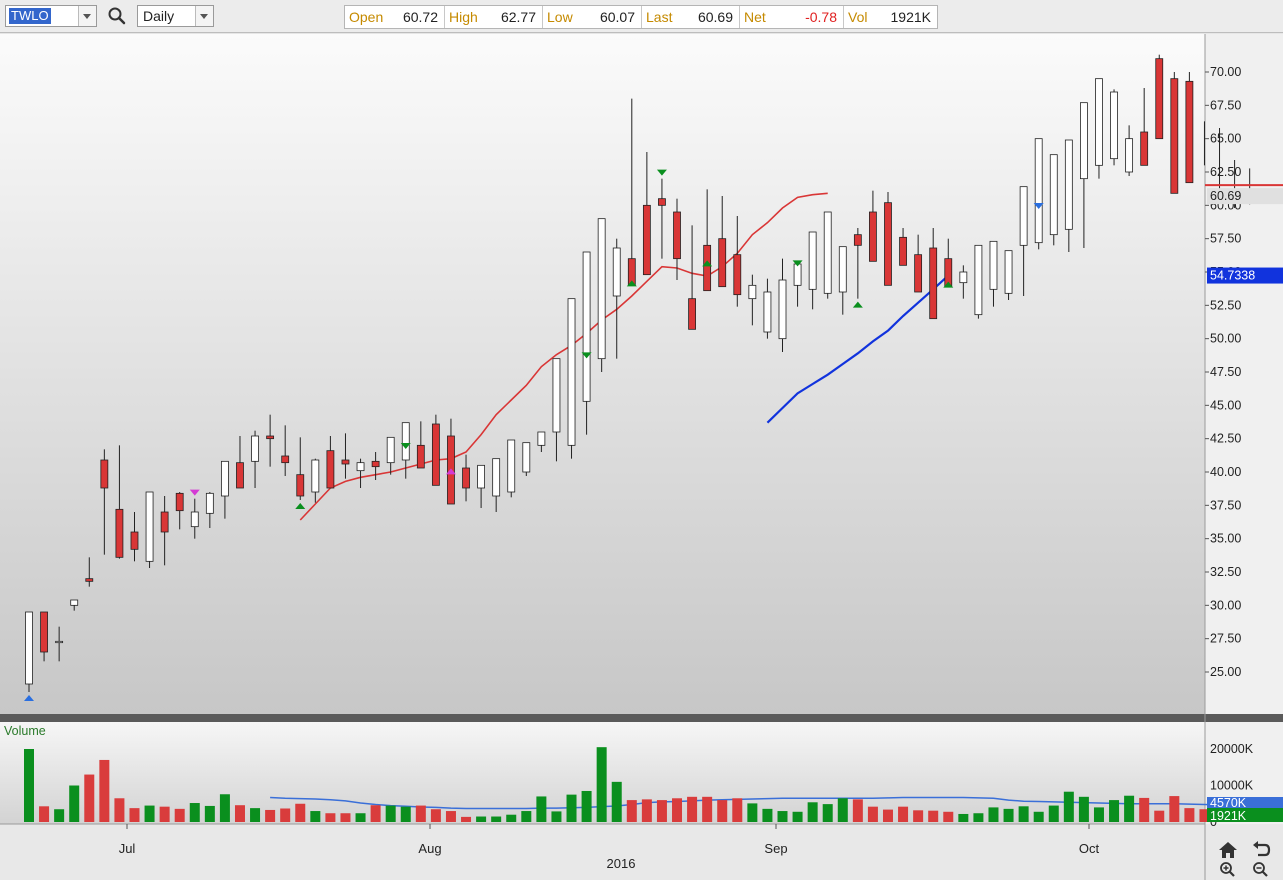  Describe the element at coordinates (1225, 339) in the screenshot. I see `price-tick-label: 50.00` at that location.